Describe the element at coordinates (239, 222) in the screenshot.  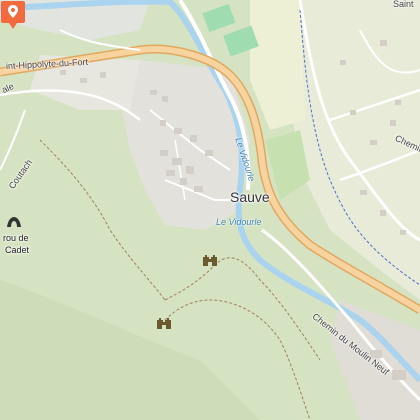
I see `river-label-2: Le Vidourle` at that location.